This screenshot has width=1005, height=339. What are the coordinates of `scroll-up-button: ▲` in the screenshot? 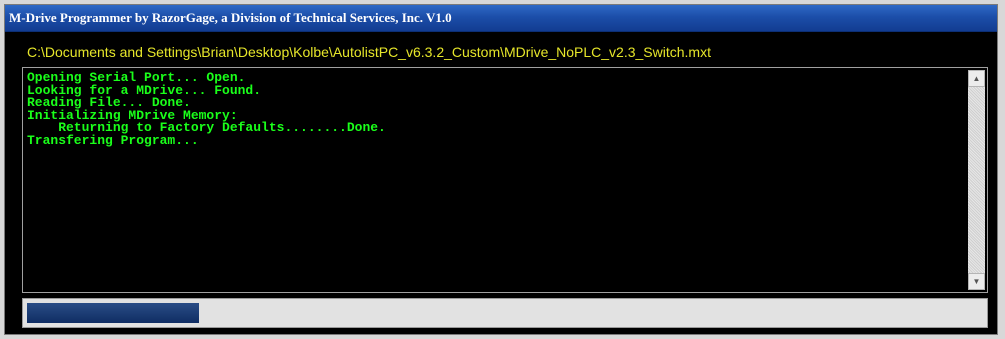 It's located at (976, 78).